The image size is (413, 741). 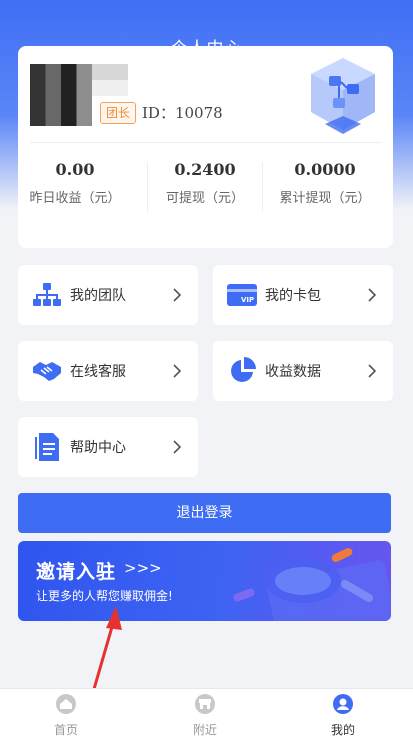 I want to click on menu-income-data: 收益数据, so click(x=303, y=371).